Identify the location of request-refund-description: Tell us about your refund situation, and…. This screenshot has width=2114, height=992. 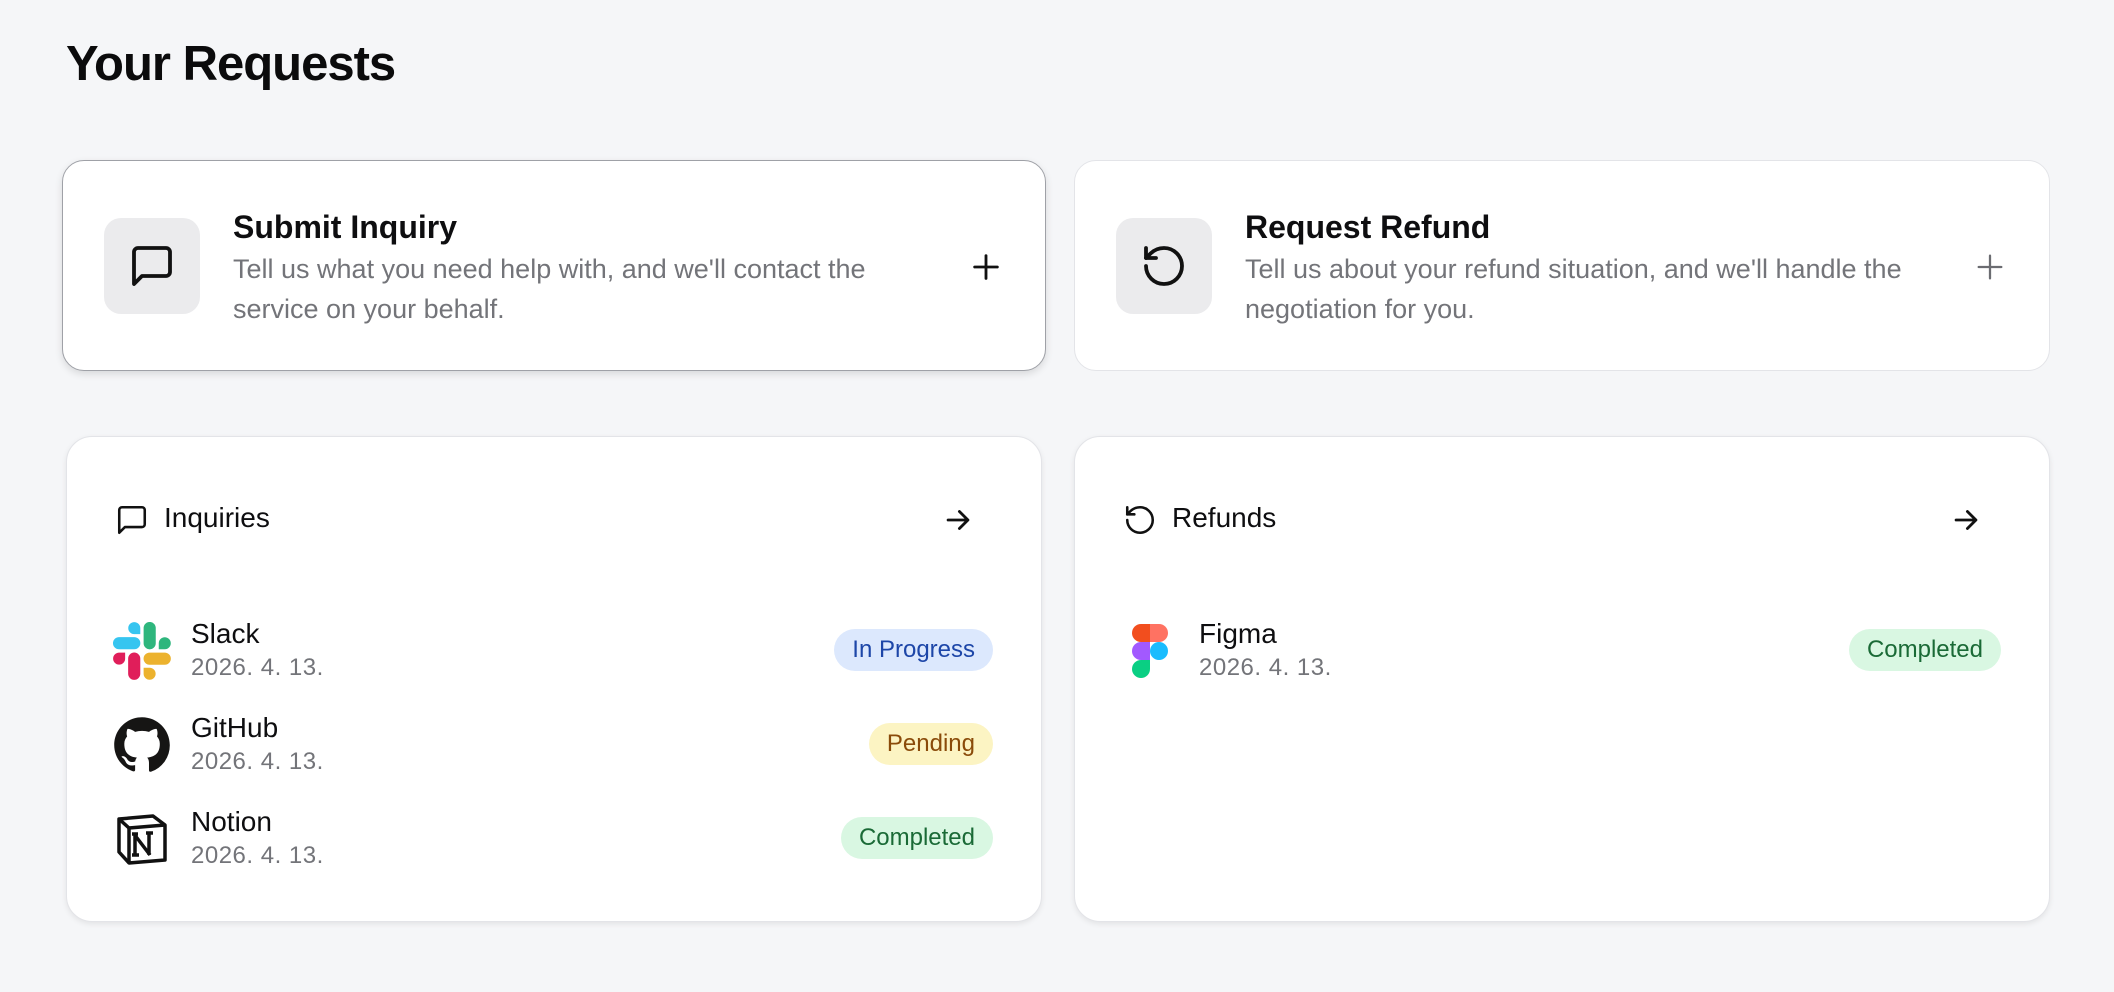
(1573, 289).